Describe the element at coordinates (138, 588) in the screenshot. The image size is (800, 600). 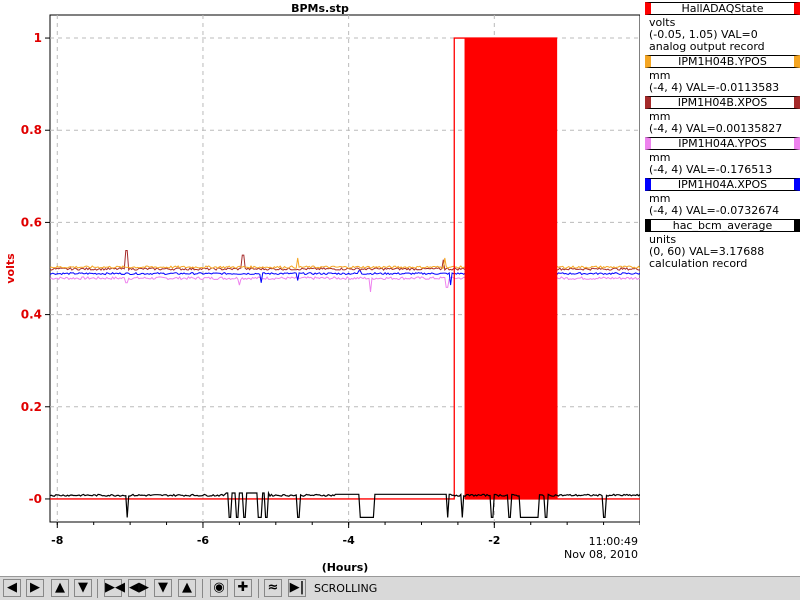
I see `zoom-out-x-icon: ◀▶` at that location.